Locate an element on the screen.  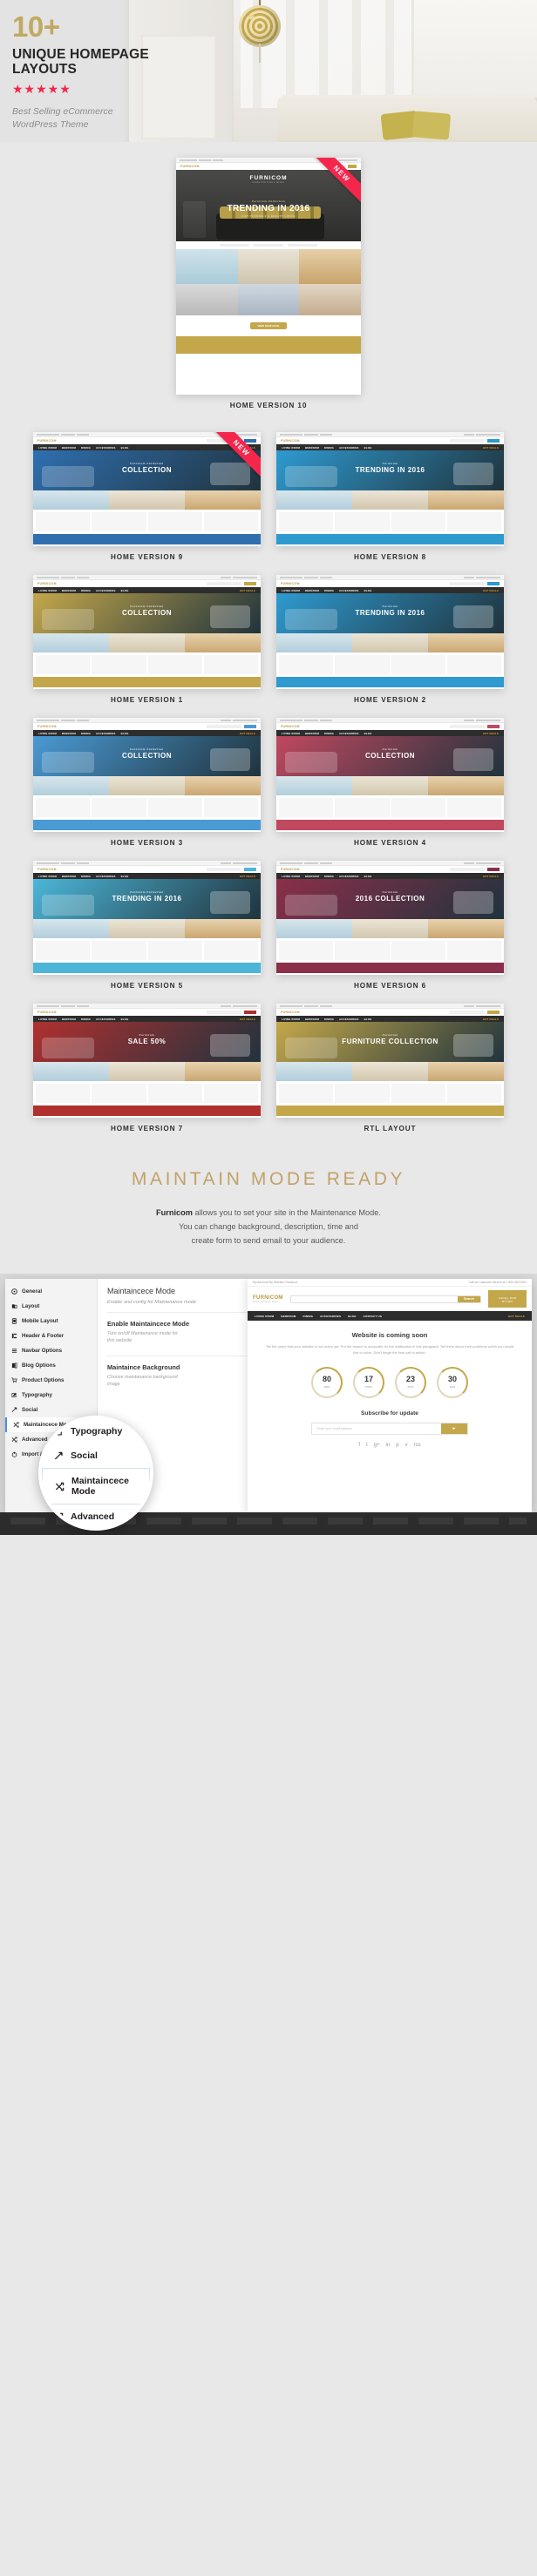
rating-stars: ★★★★★ is located at coordinates (41, 88).